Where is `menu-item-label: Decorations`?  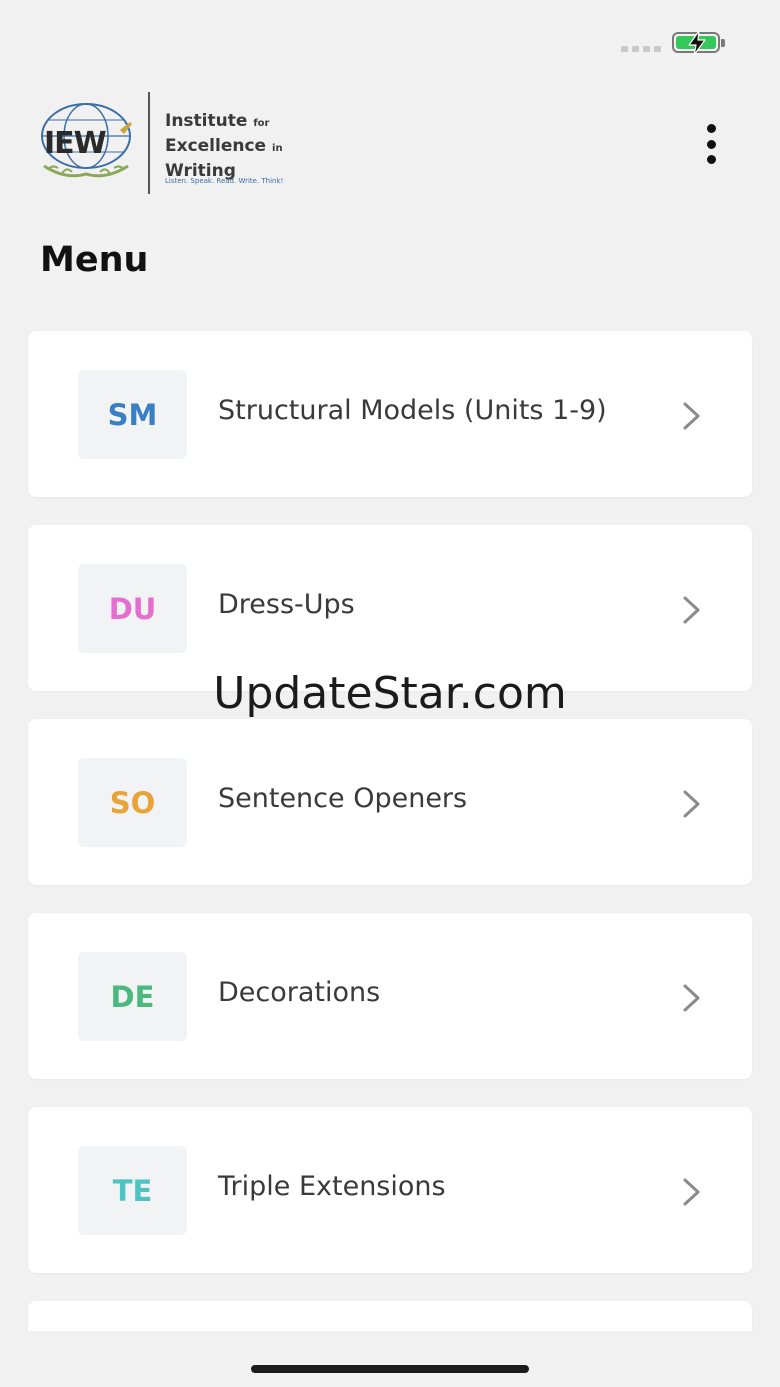 menu-item-label: Decorations is located at coordinates (299, 992).